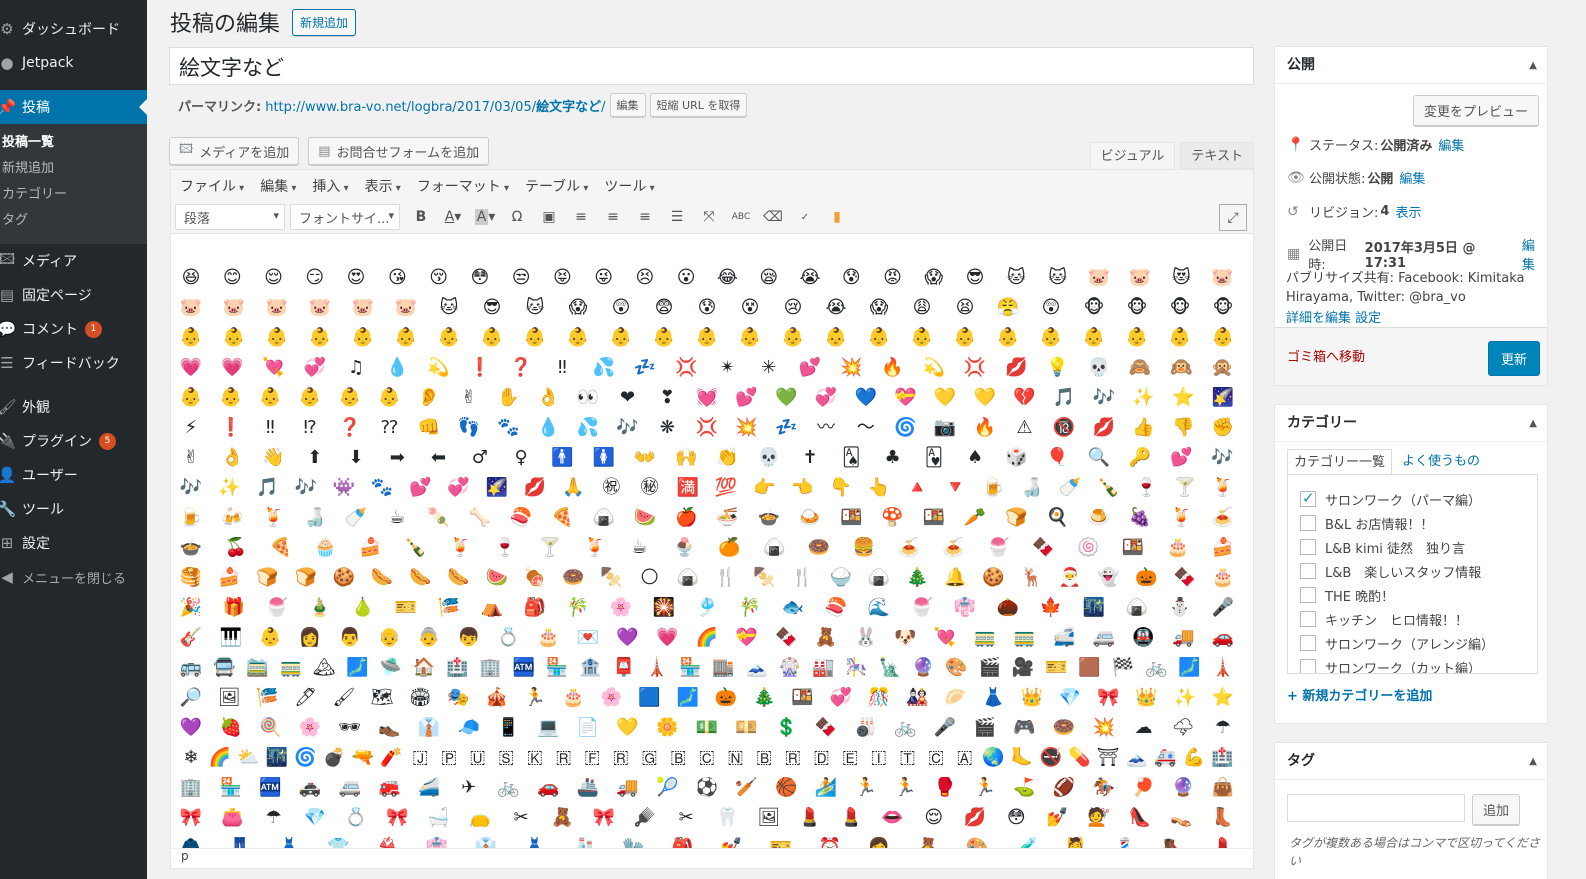 The width and height of the screenshot is (1586, 879). I want to click on emoji-glyph: 🎀, so click(191, 817).